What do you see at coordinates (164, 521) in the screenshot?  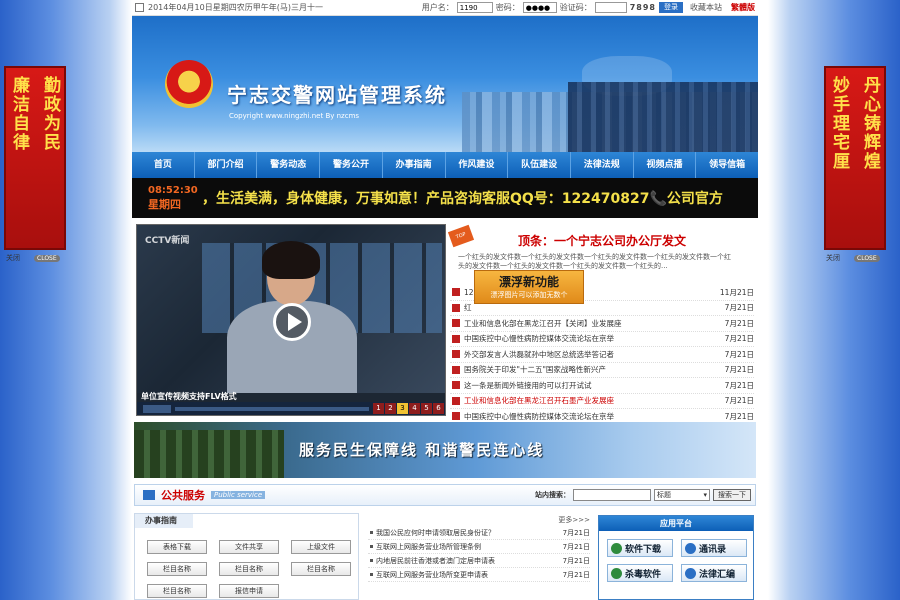 I see `service-guide-title: 办事指南` at bounding box center [164, 521].